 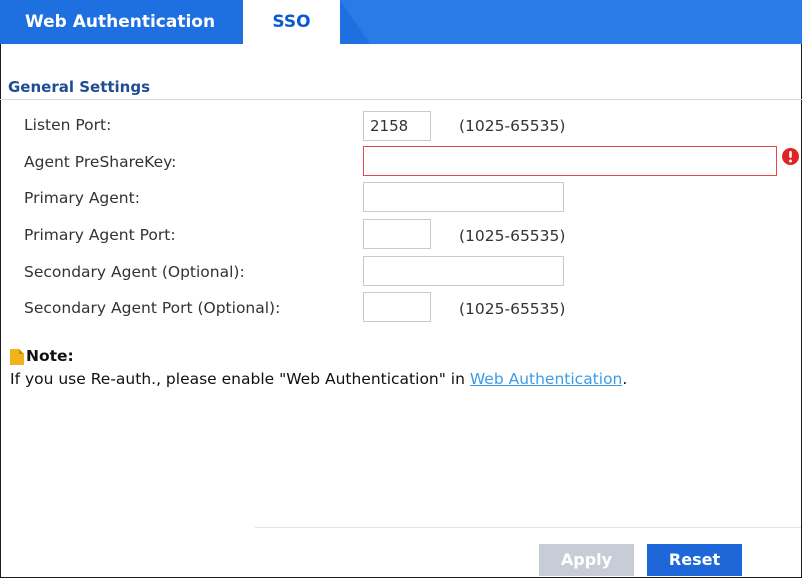 I want to click on secondary-agent-port-input, so click(x=397, y=307).